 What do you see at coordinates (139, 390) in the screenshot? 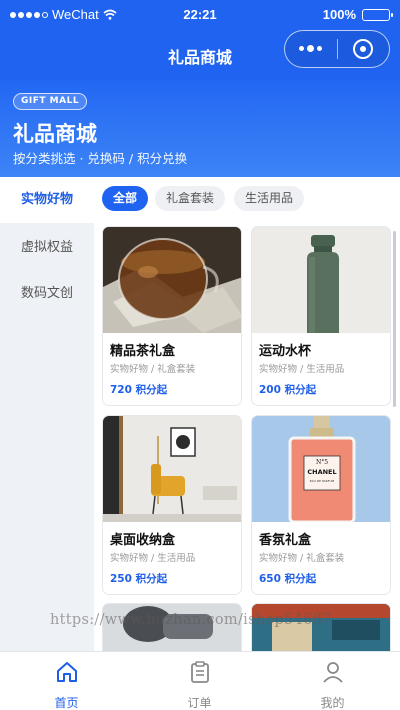
I see `product-price: 720 积分起` at bounding box center [139, 390].